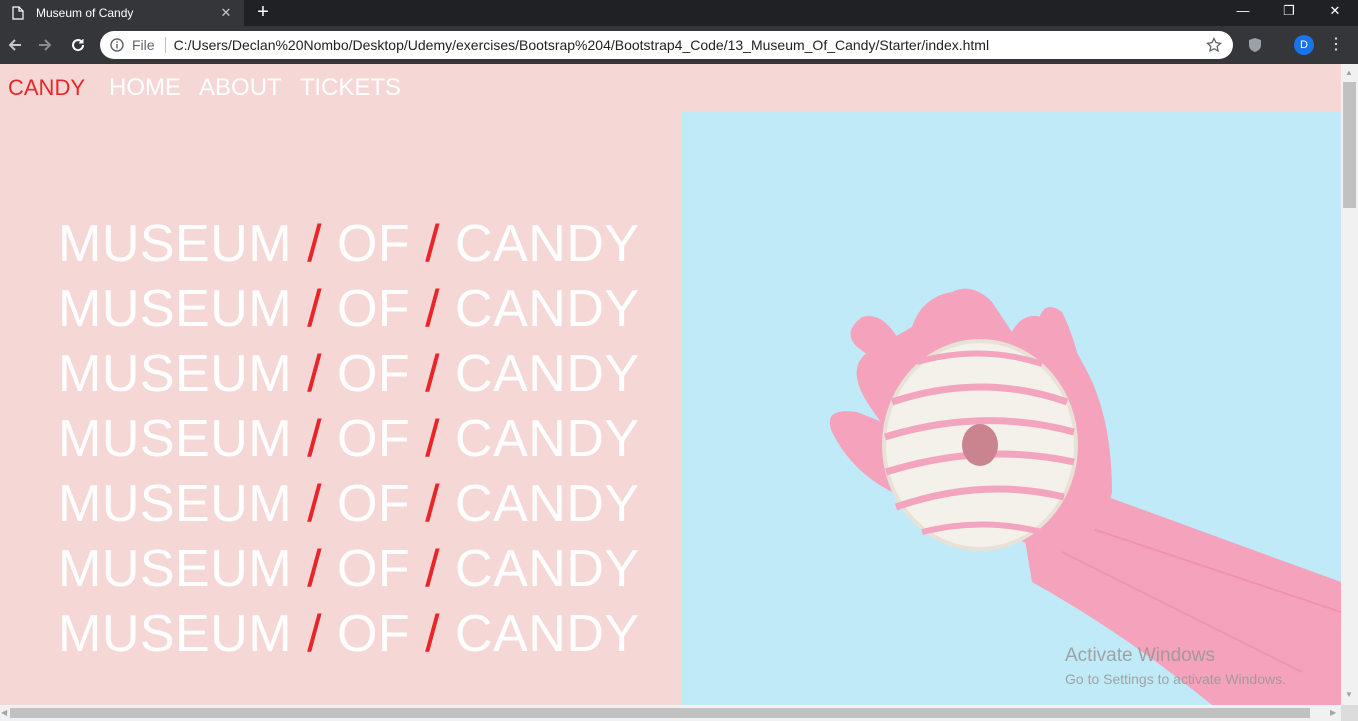  I want to click on horizontal-scrollbar: ◀ ▶, so click(670, 713).